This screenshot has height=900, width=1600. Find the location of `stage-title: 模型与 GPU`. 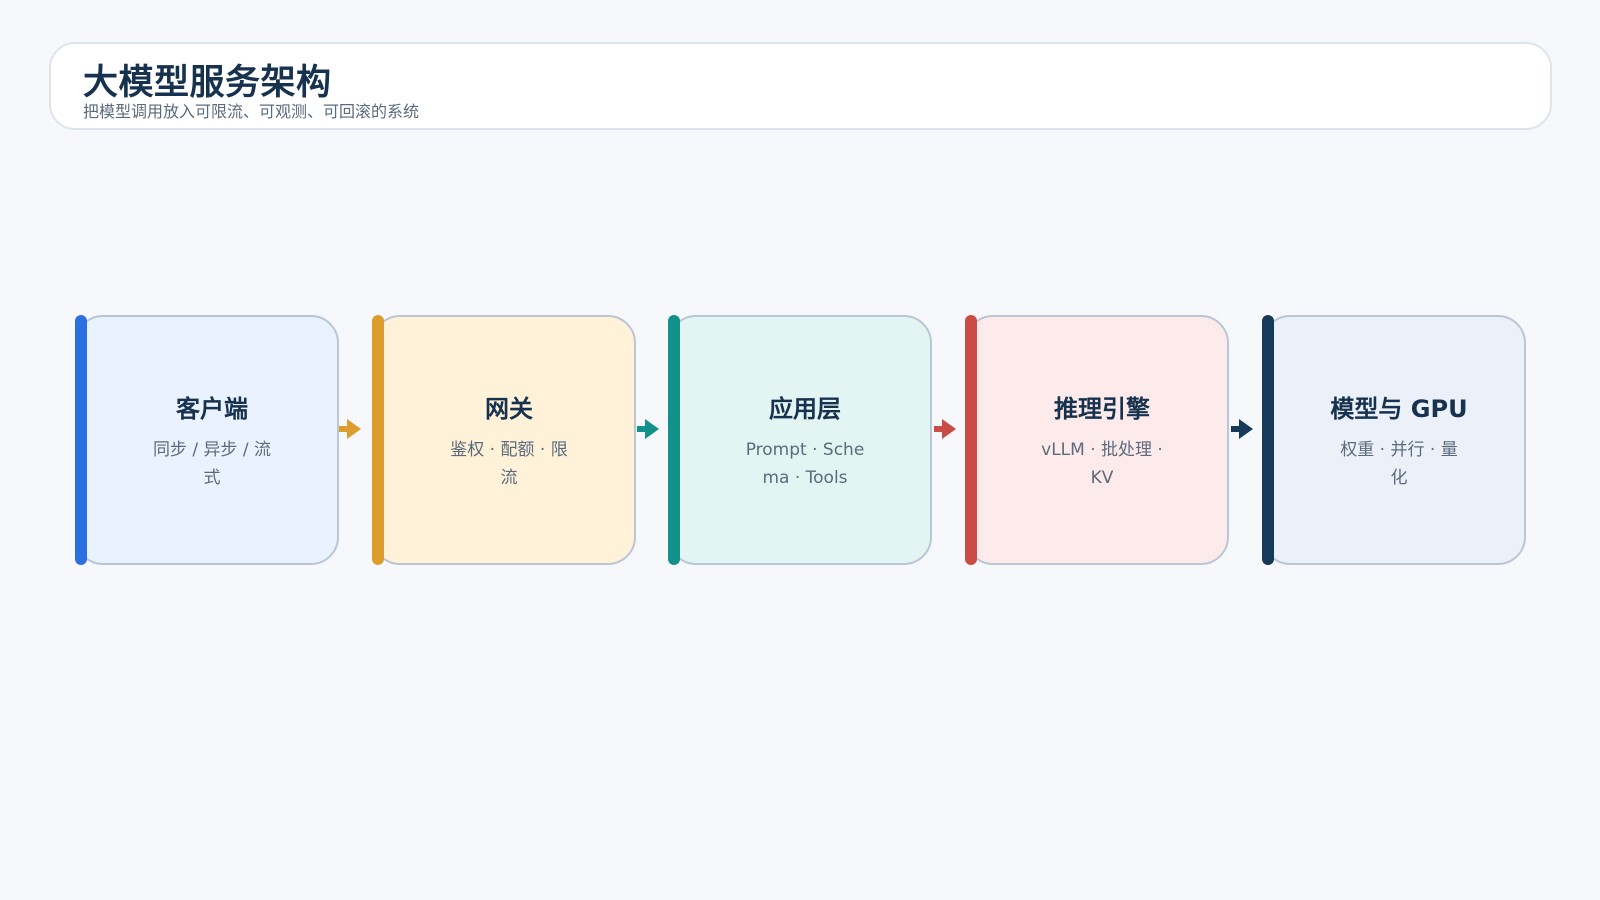

stage-title: 模型与 GPU is located at coordinates (1399, 408).